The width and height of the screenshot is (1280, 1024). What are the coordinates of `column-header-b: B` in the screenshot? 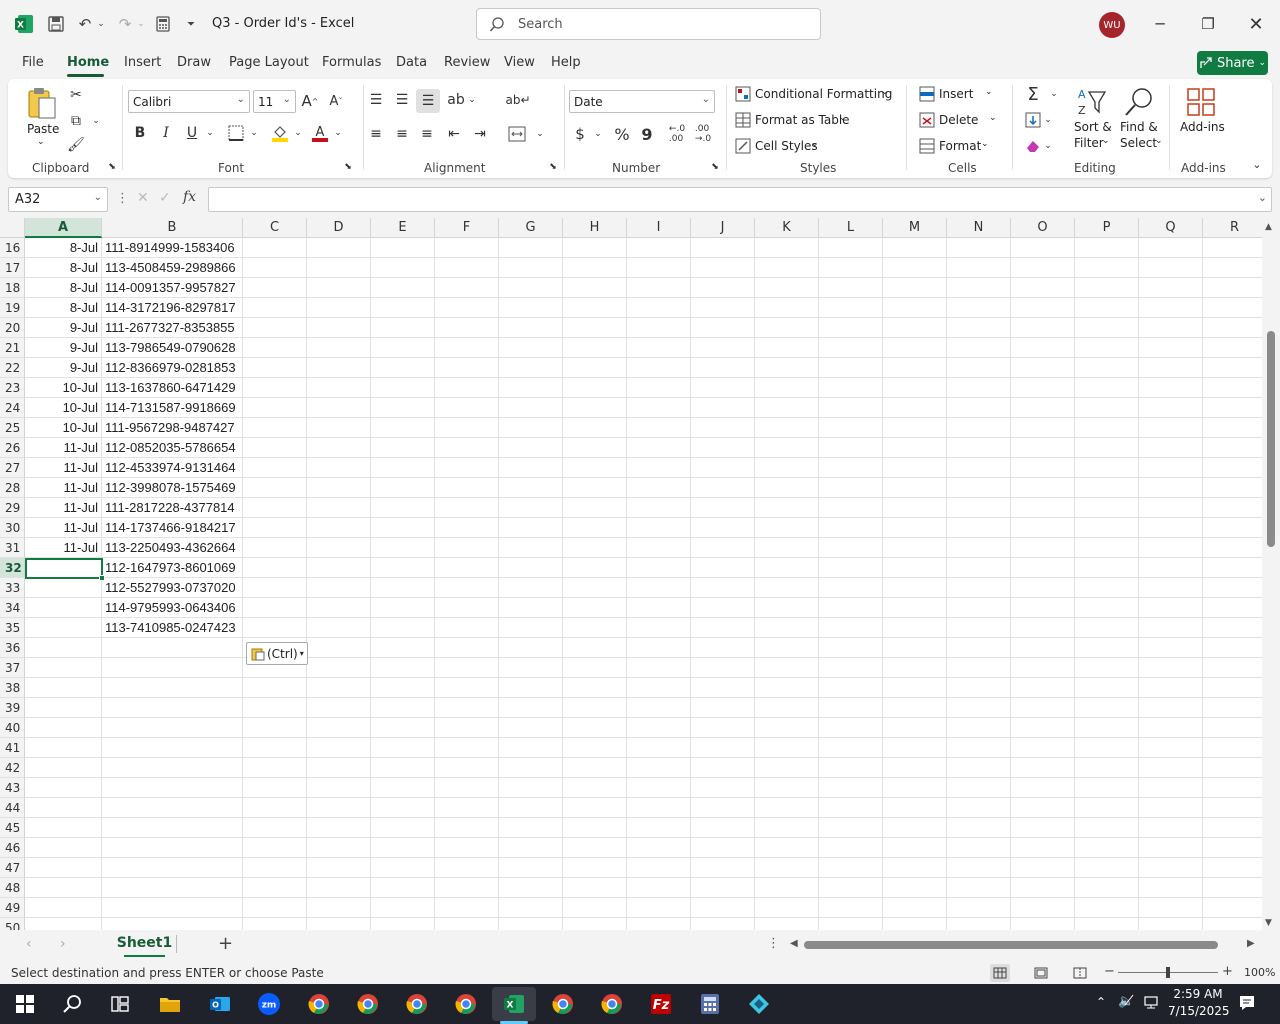 It's located at (172, 228).